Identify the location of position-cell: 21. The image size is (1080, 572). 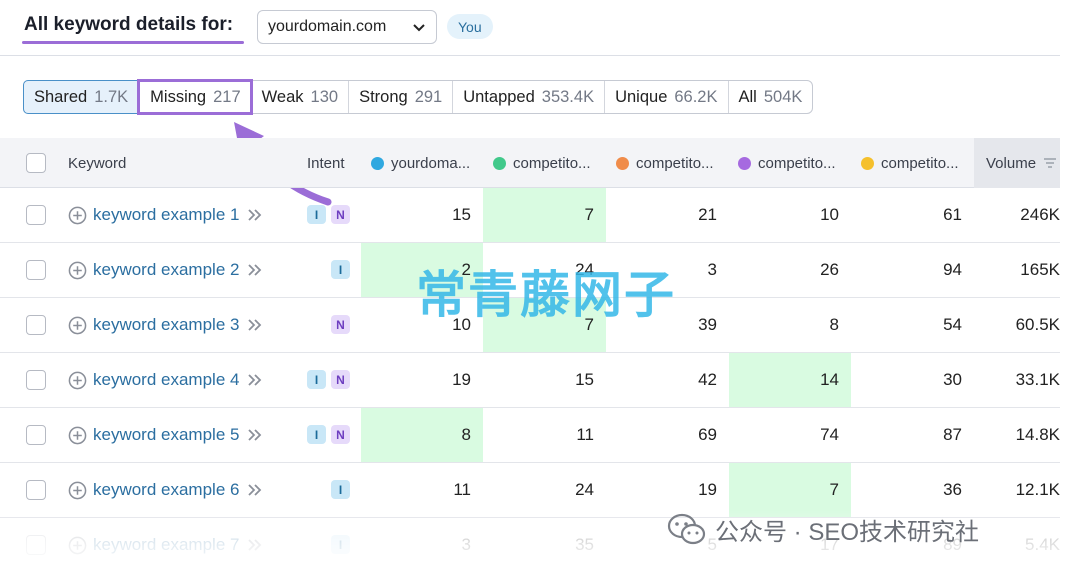
(707, 214).